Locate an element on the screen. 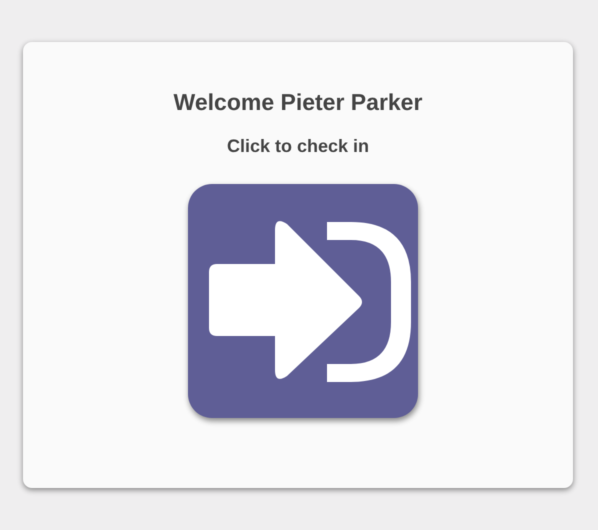  sign-in-icon is located at coordinates (310, 301).